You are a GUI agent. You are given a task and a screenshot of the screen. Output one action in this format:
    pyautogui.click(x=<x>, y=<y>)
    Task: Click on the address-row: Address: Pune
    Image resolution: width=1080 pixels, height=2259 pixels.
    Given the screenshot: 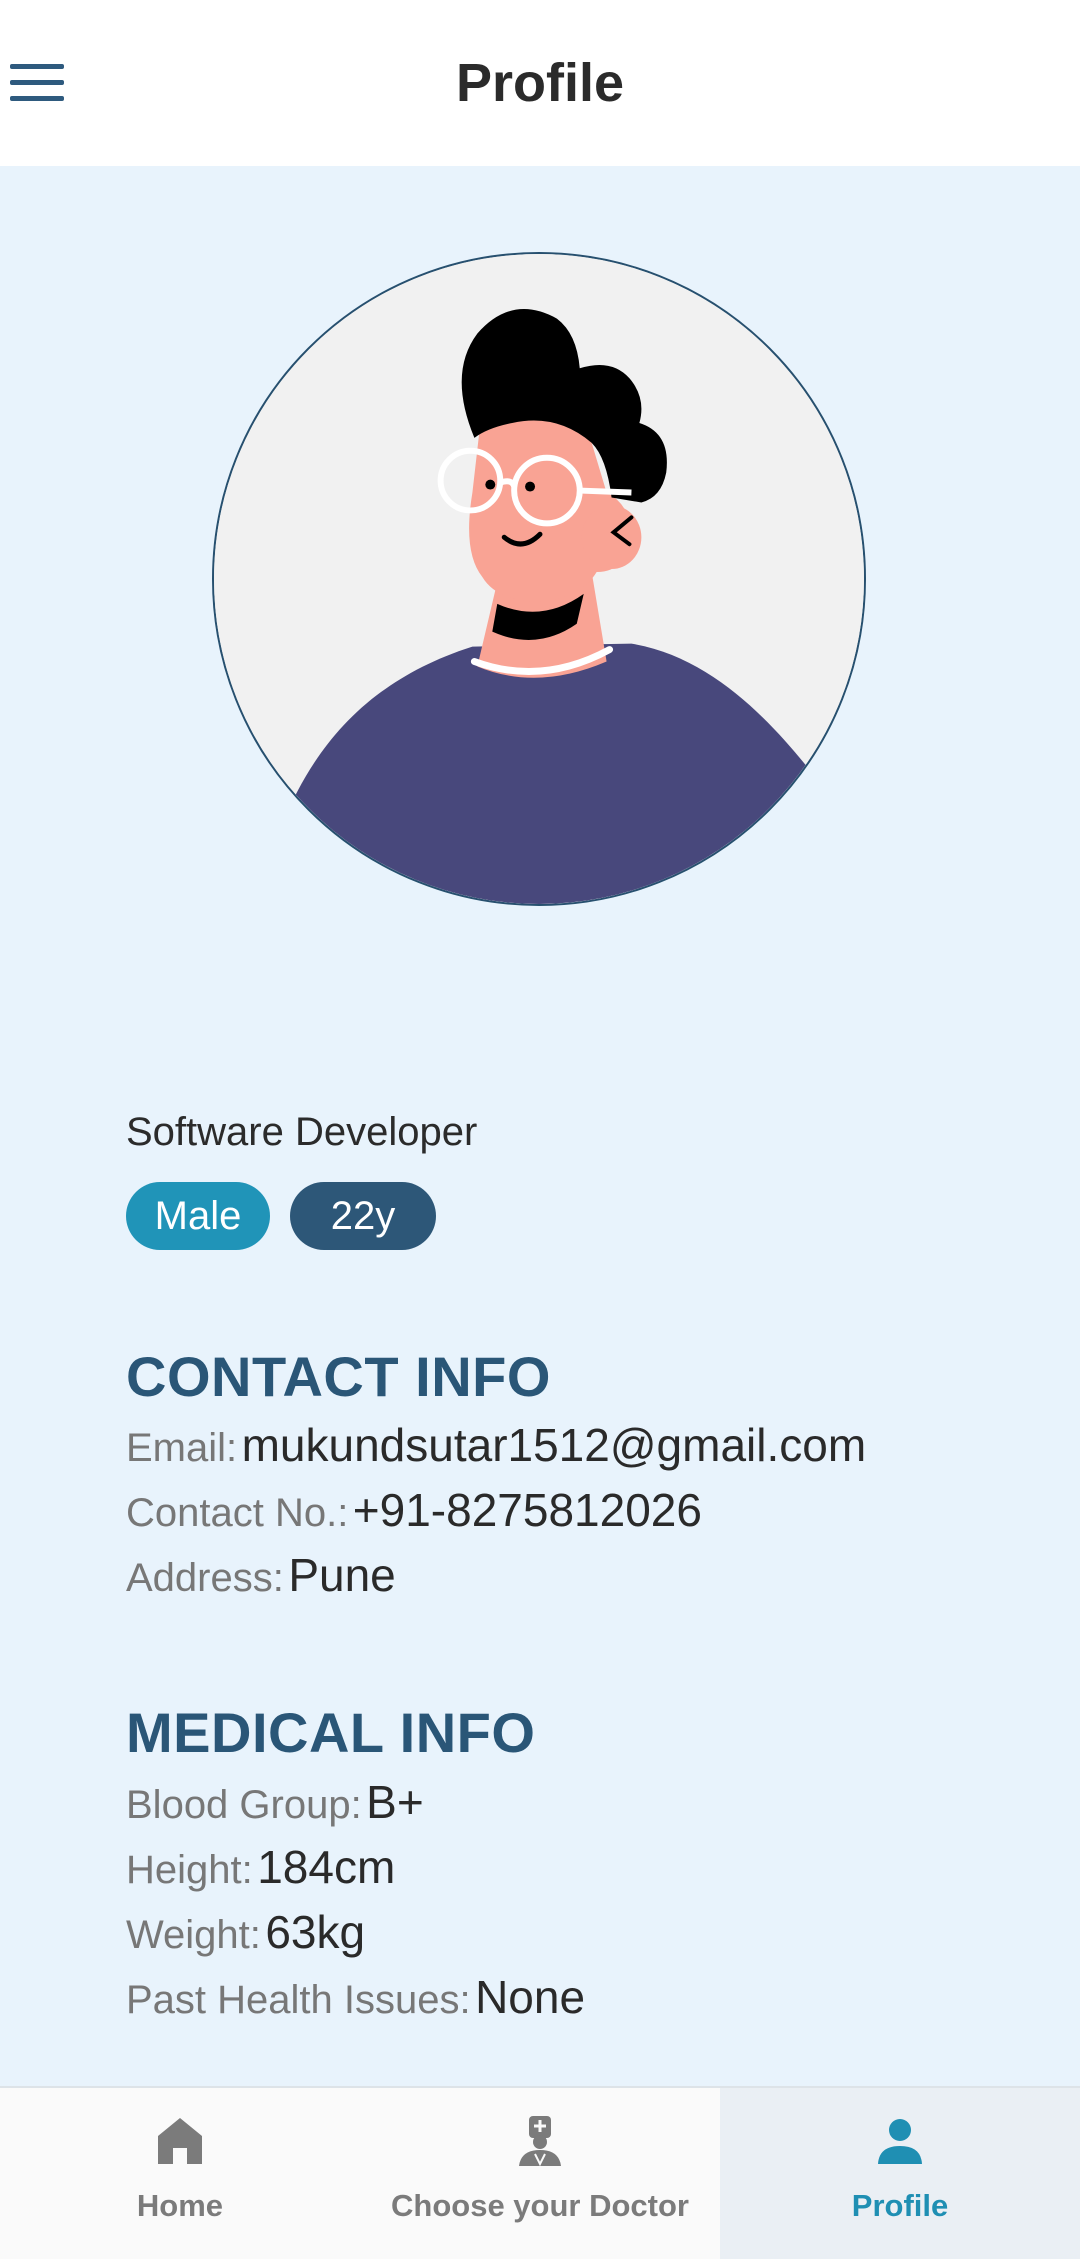 What is the action you would take?
    pyautogui.click(x=261, y=1575)
    